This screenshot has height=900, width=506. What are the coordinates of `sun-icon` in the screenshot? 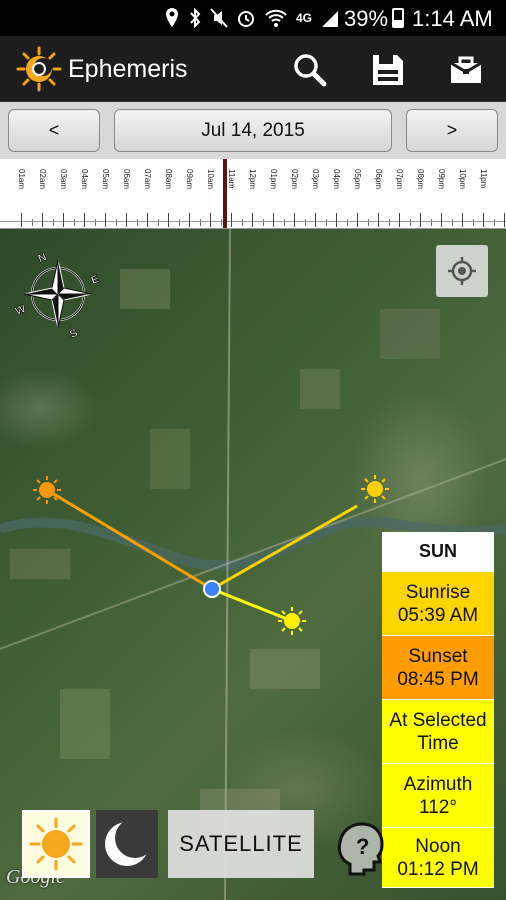 It's located at (56, 844).